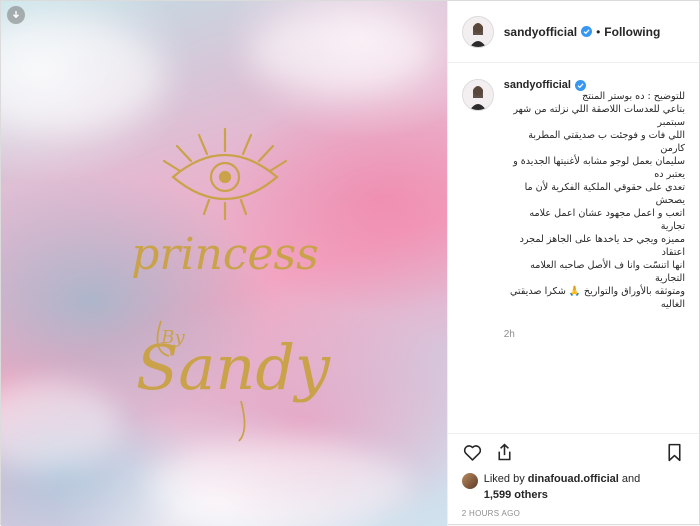 The width and height of the screenshot is (700, 526). I want to click on likes-prefix: Liked by, so click(504, 479).